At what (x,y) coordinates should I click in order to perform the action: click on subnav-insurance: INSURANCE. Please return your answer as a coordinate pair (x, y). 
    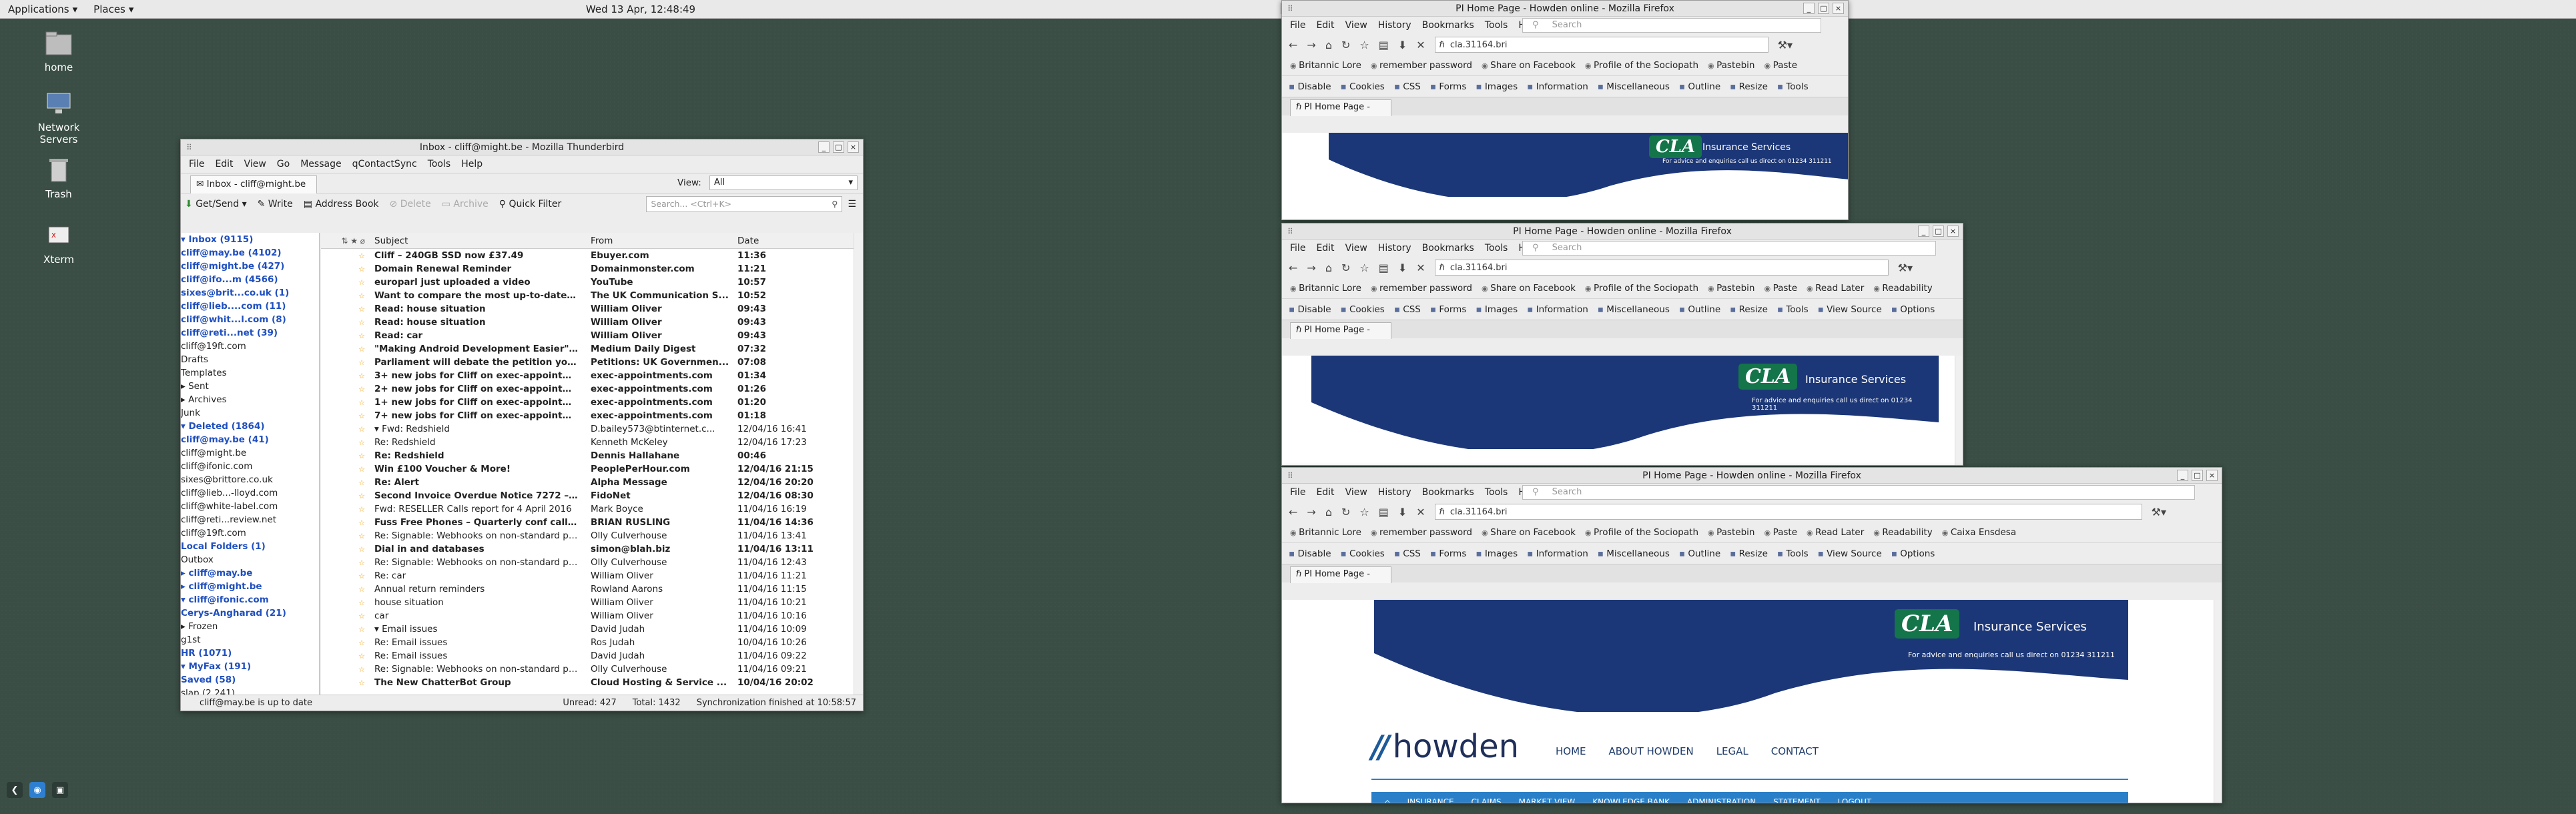
    Looking at the image, I should click on (1430, 800).